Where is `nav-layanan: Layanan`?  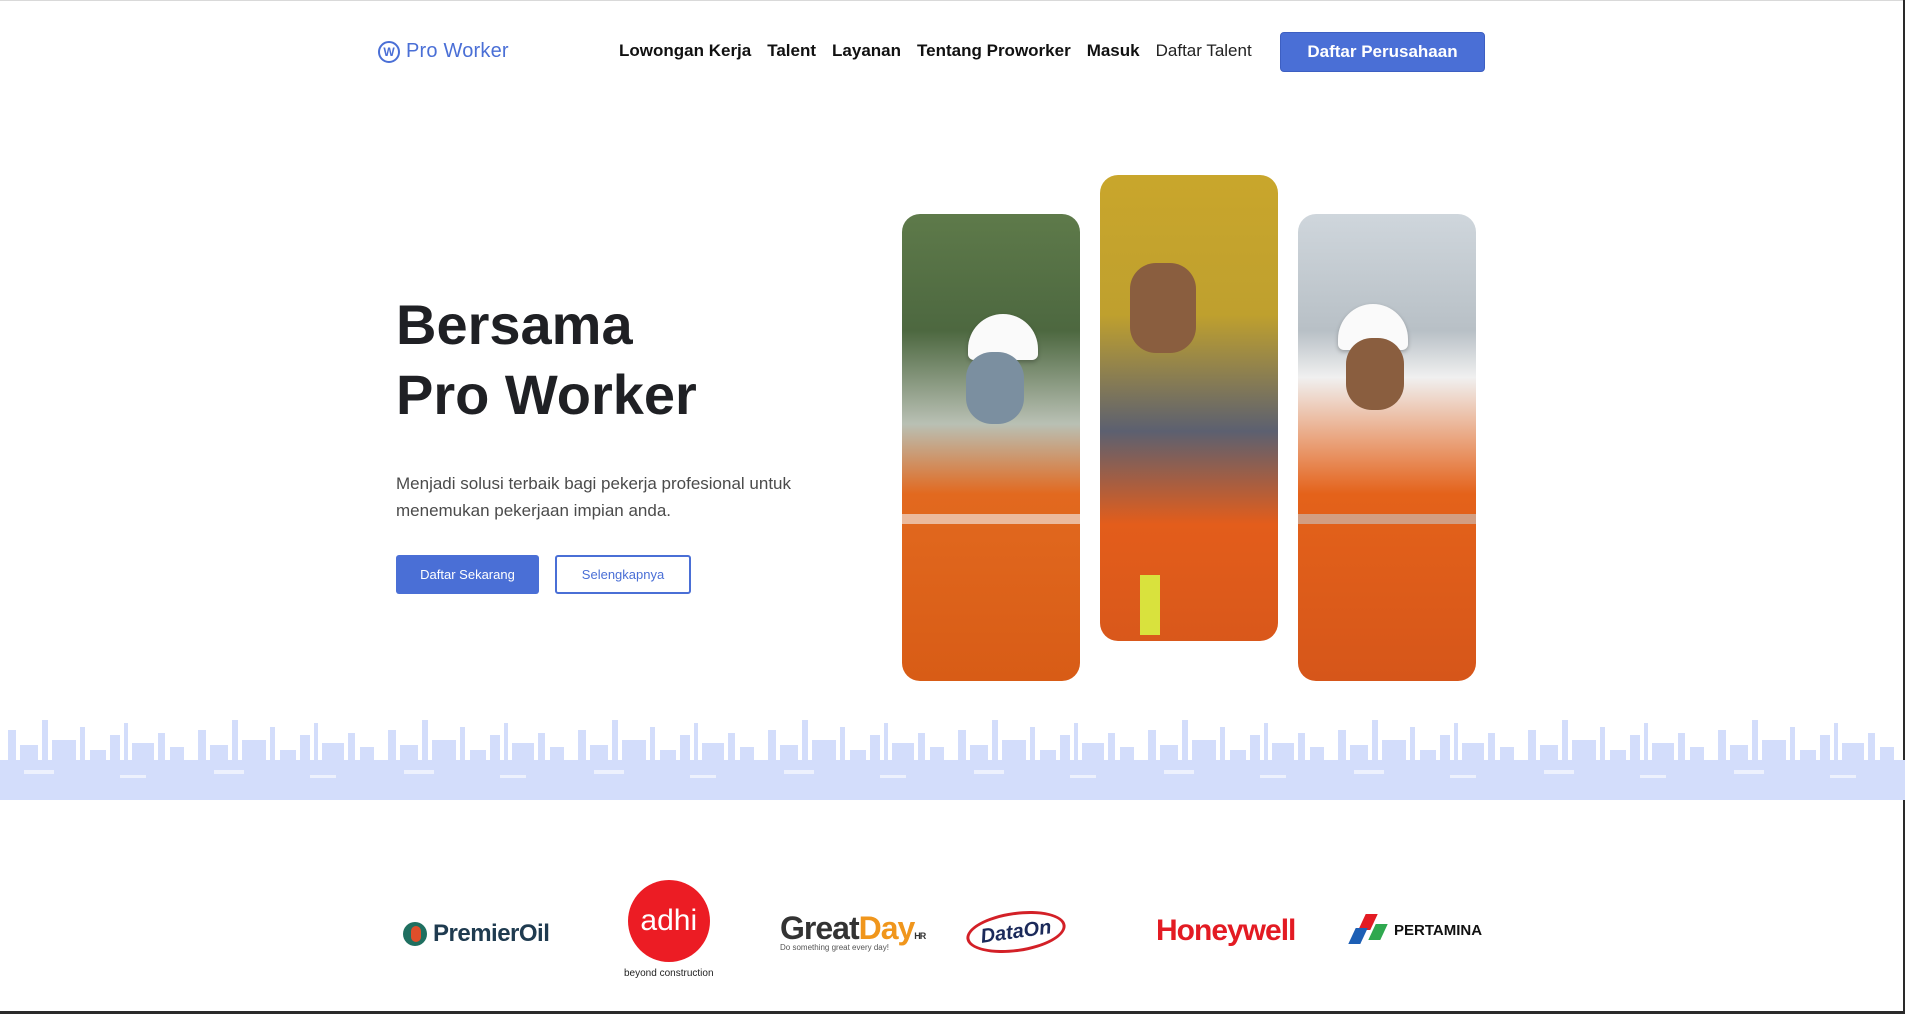
nav-layanan: Layanan is located at coordinates (866, 51).